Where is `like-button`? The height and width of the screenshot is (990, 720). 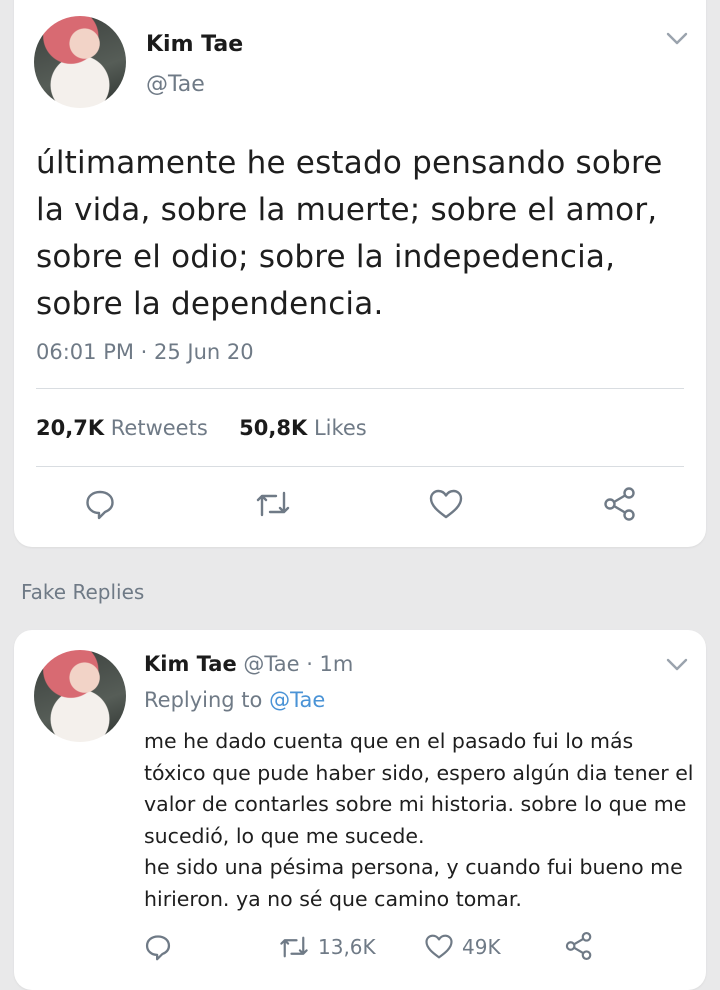
like-button is located at coordinates (446, 504).